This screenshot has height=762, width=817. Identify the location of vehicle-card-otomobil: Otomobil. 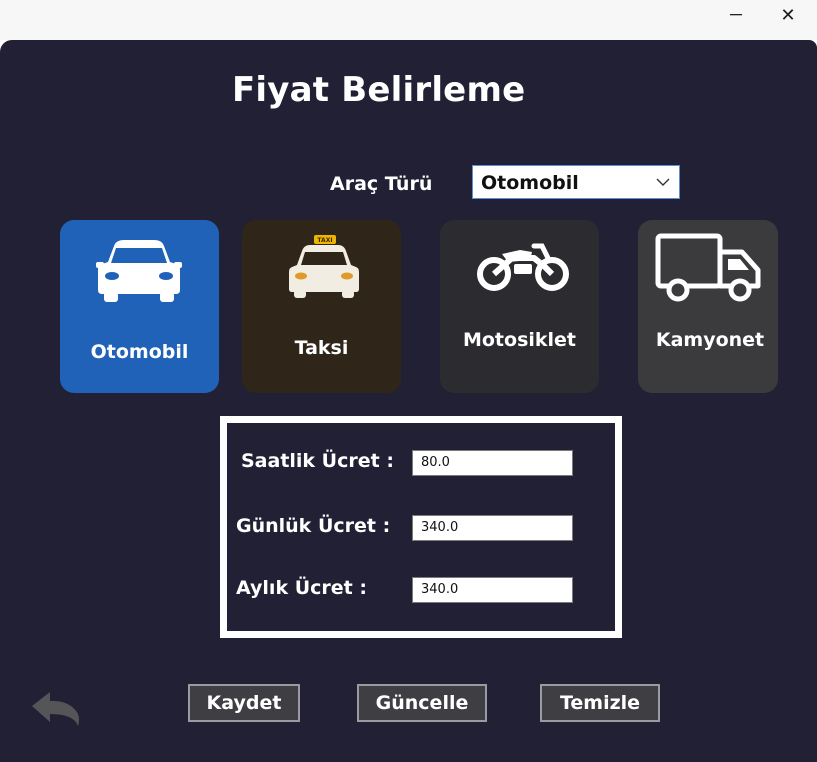
(139, 306).